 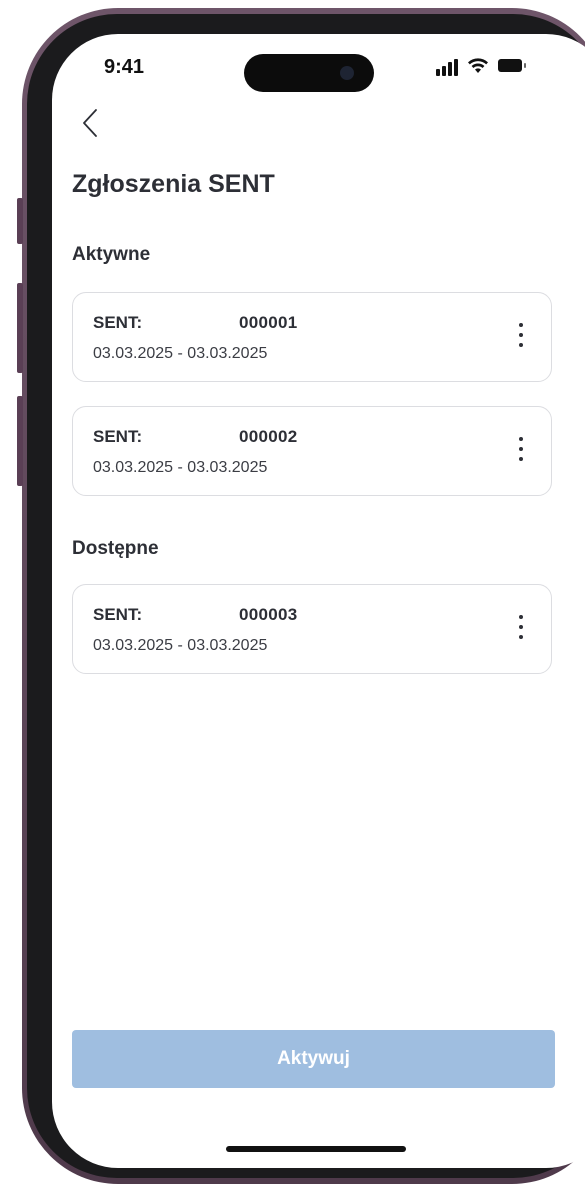 I want to click on side-button-volume-up, so click(x=20, y=328).